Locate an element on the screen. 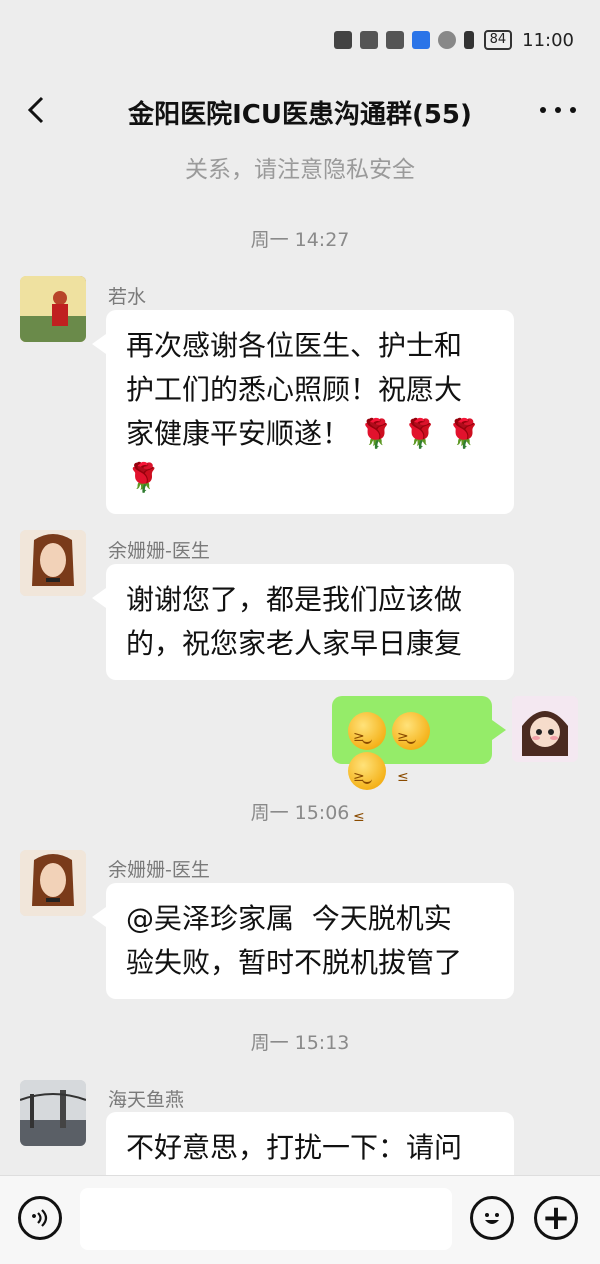  message-line: @吴泽珍家属 今天脱机实 is located at coordinates (289, 918).